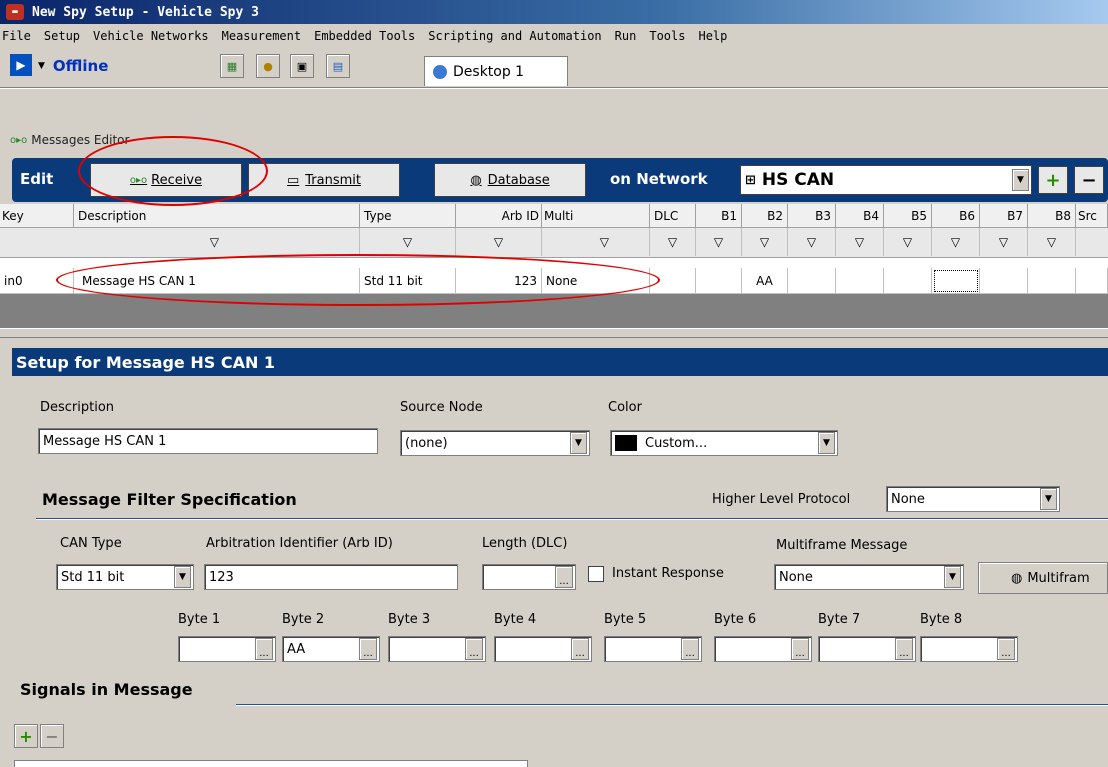 The height and width of the screenshot is (767, 1108). What do you see at coordinates (572, 519) in the screenshot?
I see `section-divider` at bounding box center [572, 519].